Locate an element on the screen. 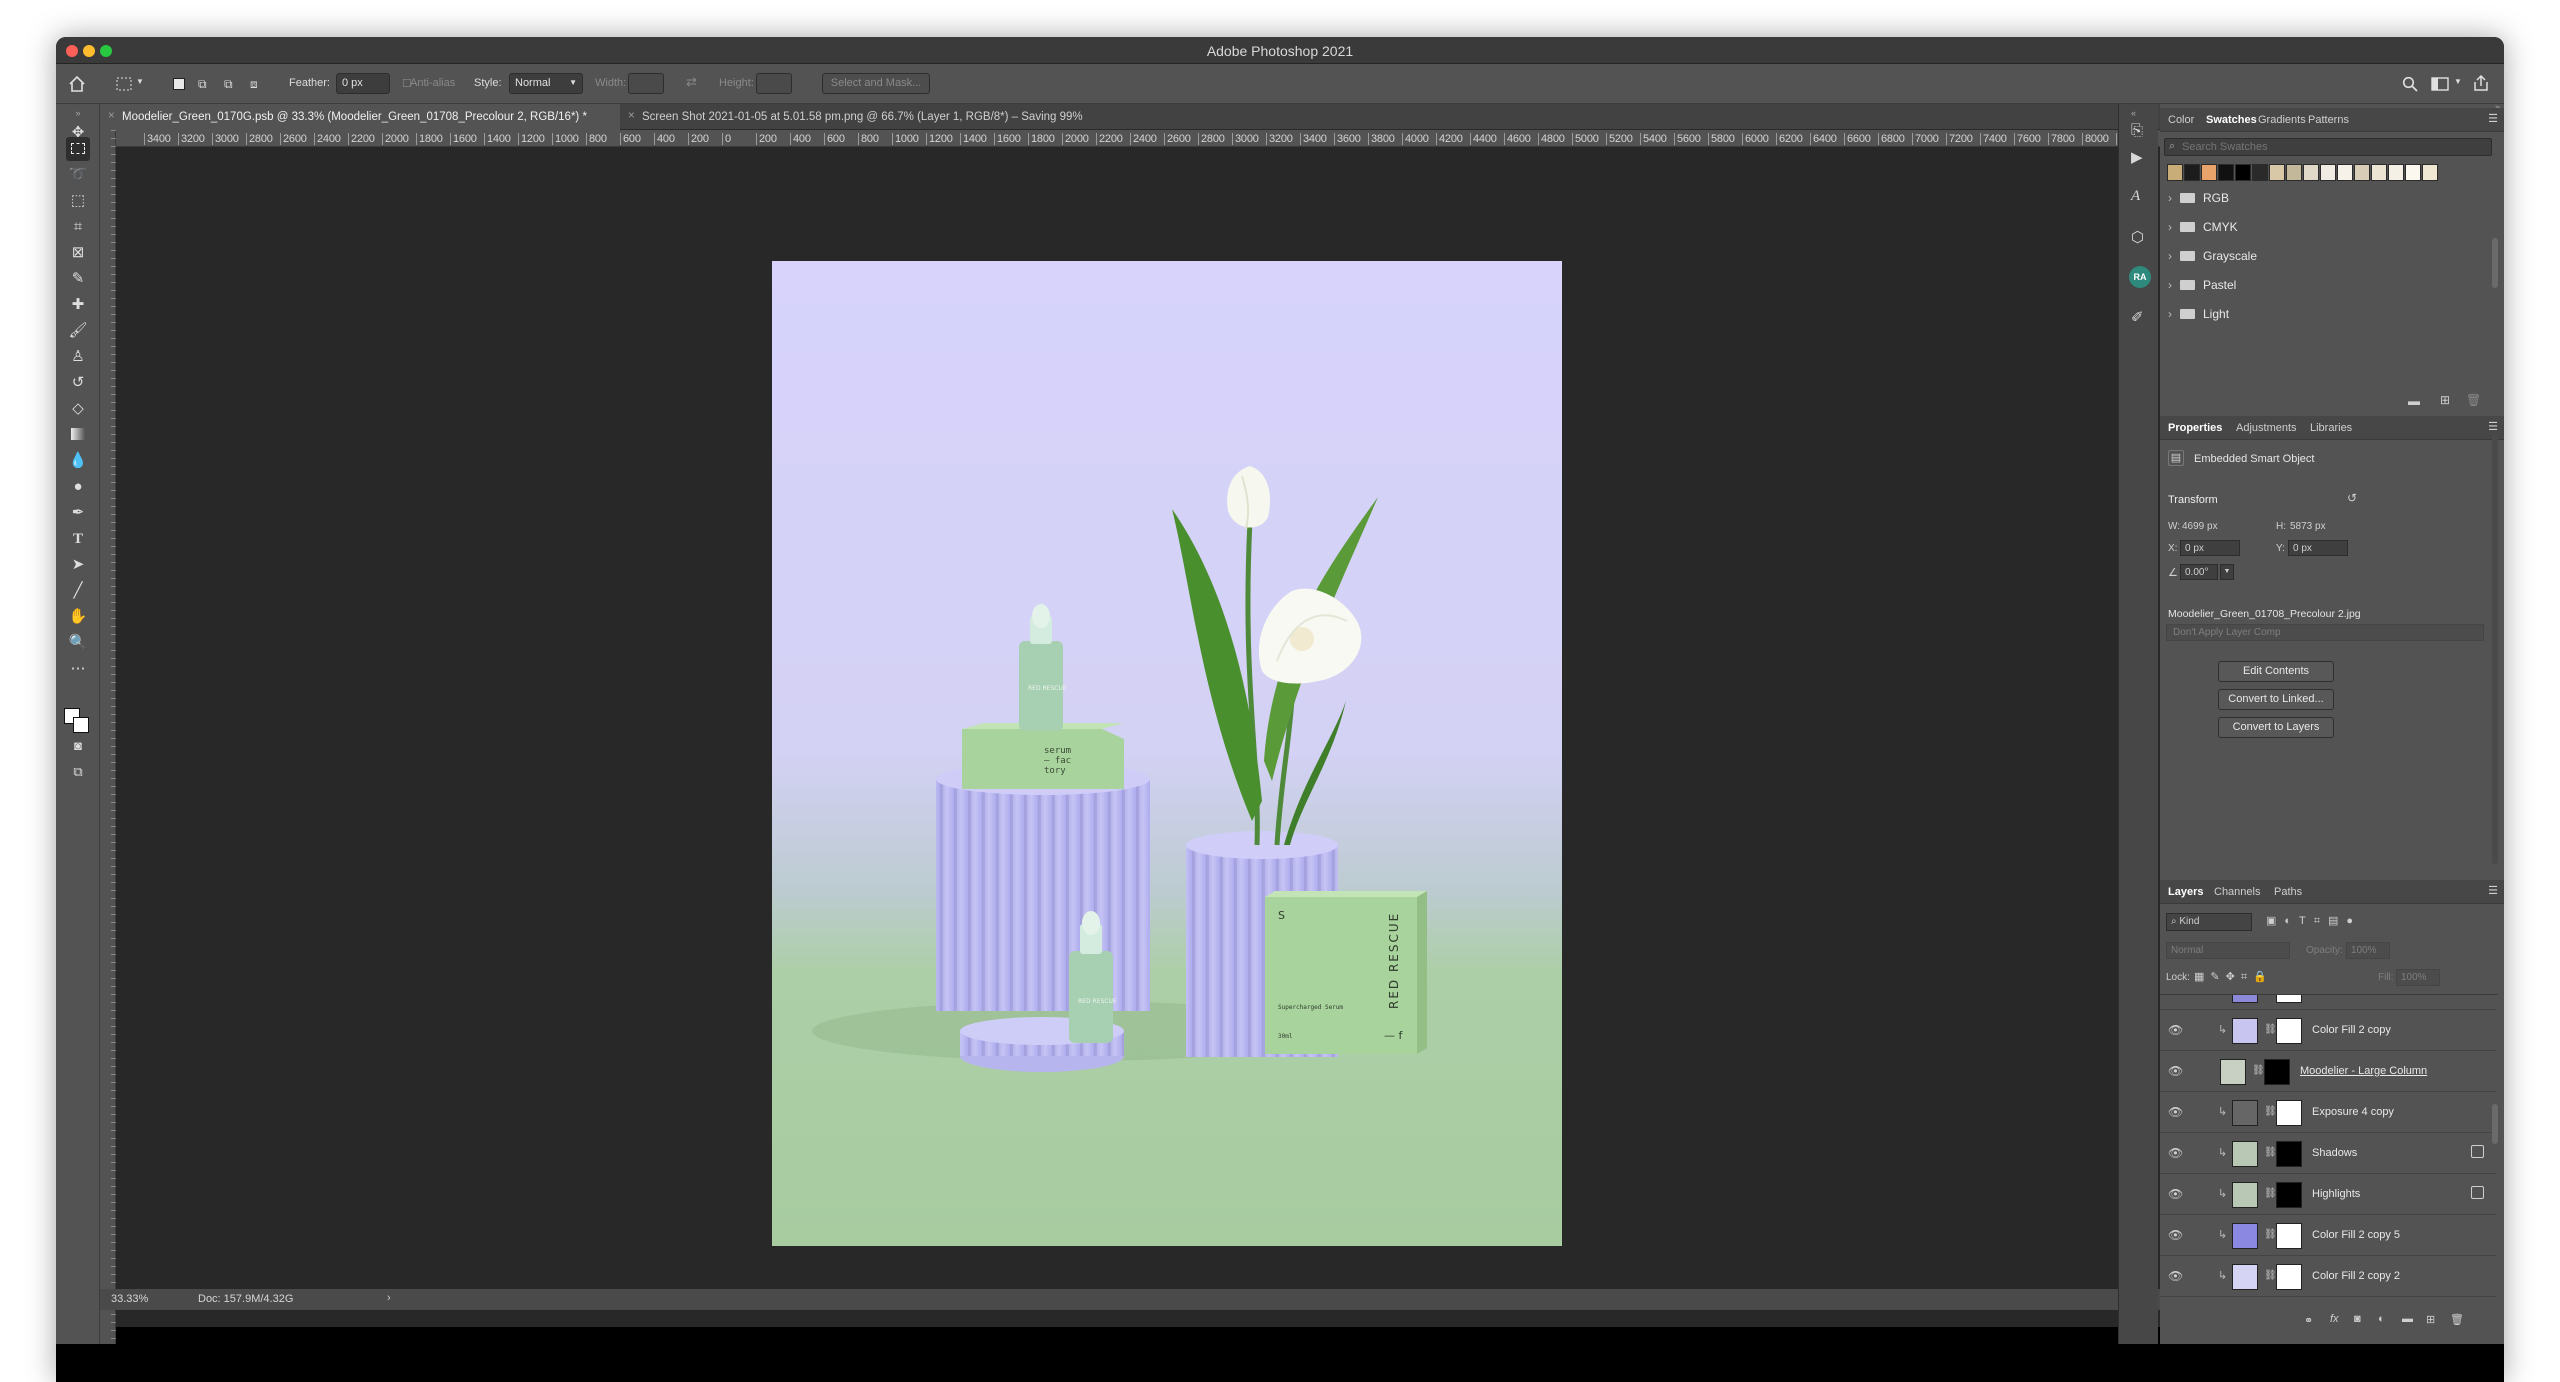 The image size is (2560, 1382). swatch-search-field: ⌕ is located at coordinates (2328, 147).